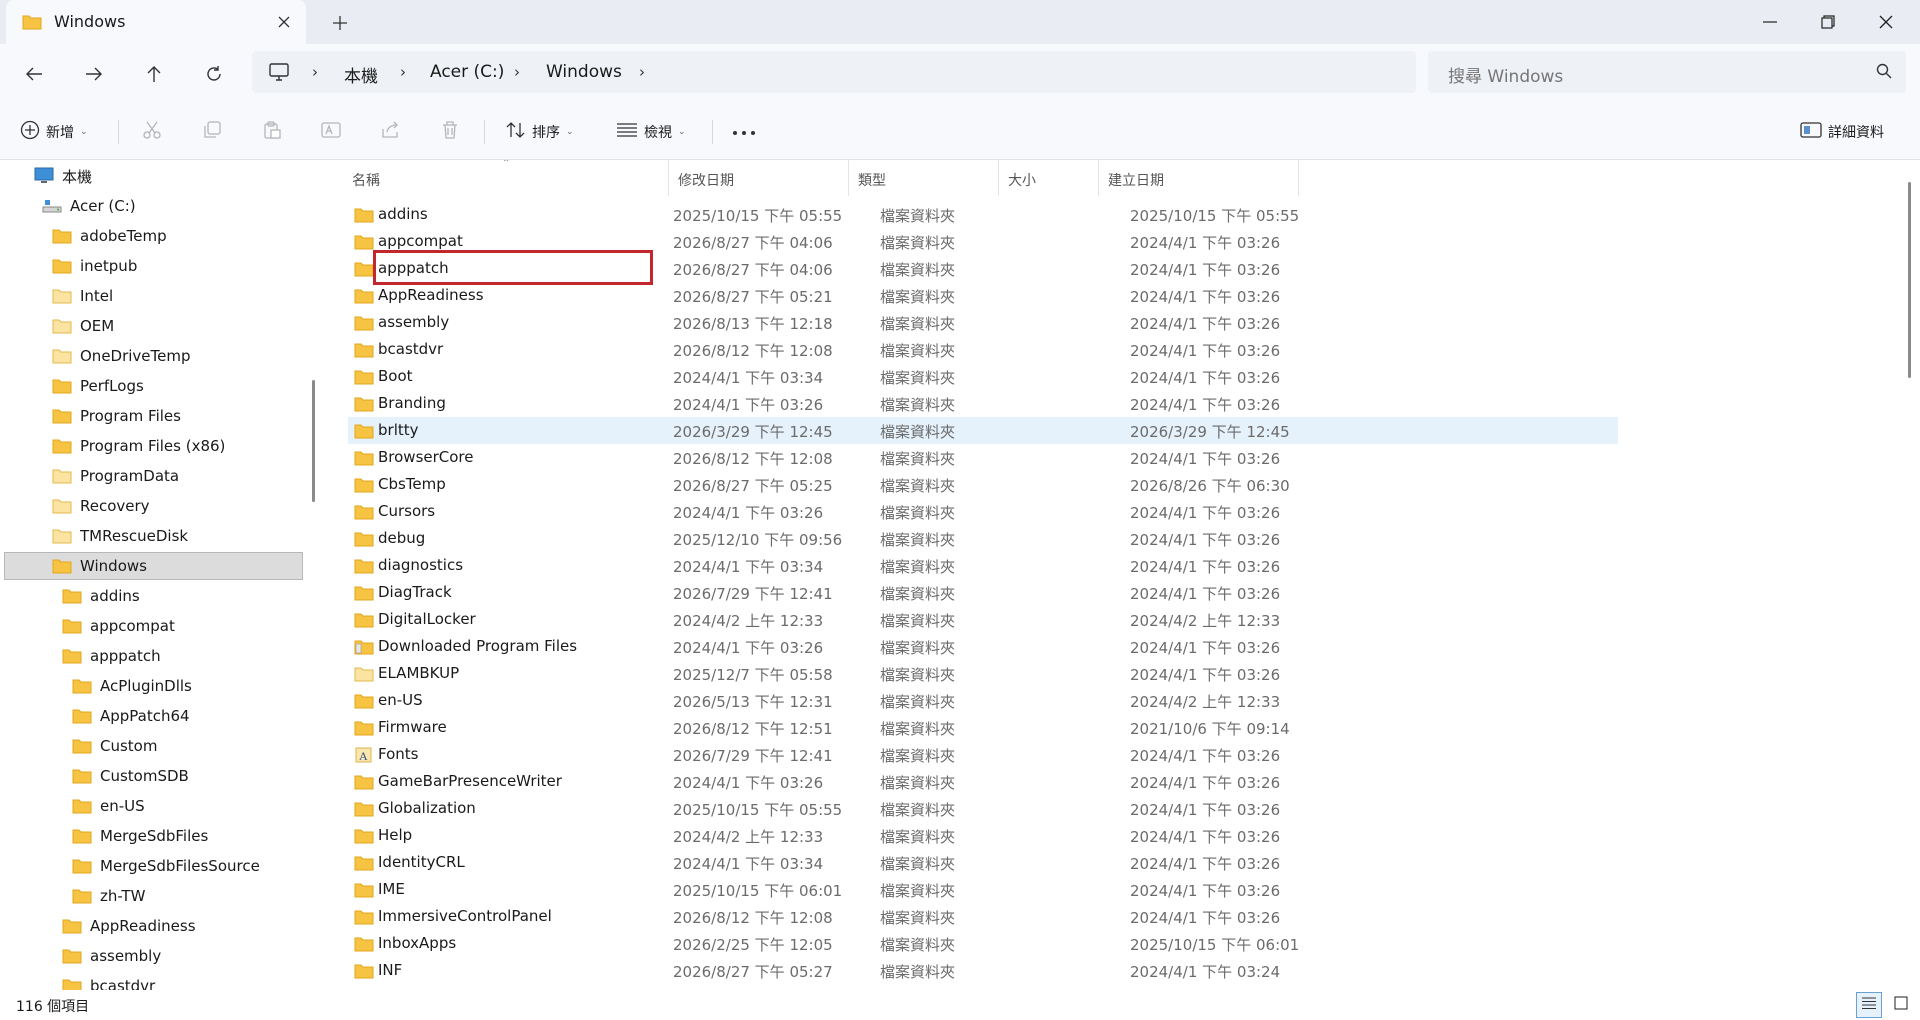 The width and height of the screenshot is (1920, 1020). What do you see at coordinates (166, 866) in the screenshot?
I see `tree-item: MergeSdbFilesSource` at bounding box center [166, 866].